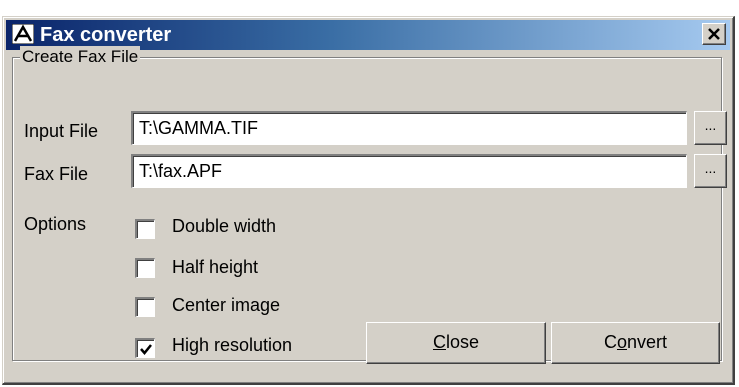 This screenshot has width=739, height=387. Describe the element at coordinates (462, 342) in the screenshot. I see `close-rest: lose` at that location.